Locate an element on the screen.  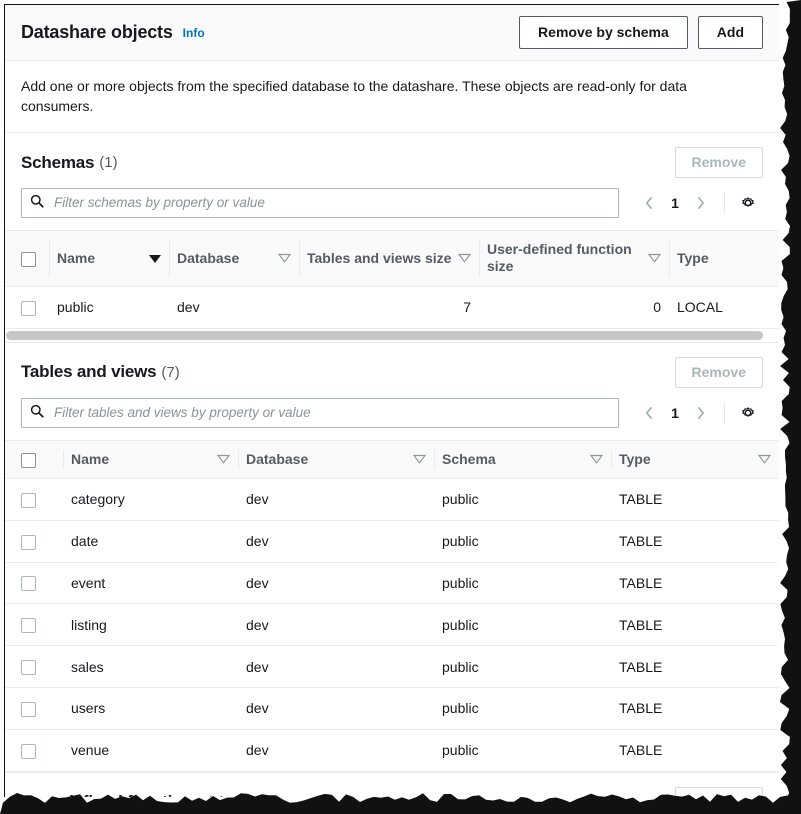
tables-and-views-remove-button: Remove is located at coordinates (718, 372).